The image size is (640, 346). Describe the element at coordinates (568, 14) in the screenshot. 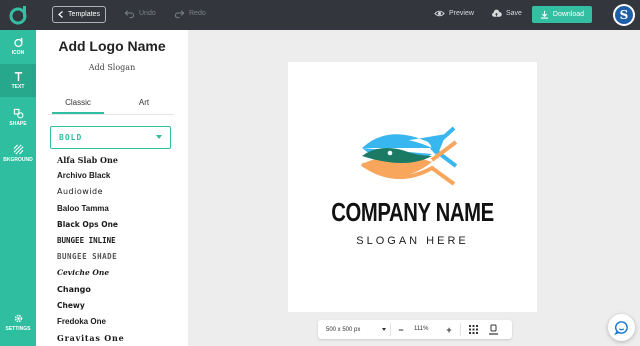

I see `download-label: Download` at that location.